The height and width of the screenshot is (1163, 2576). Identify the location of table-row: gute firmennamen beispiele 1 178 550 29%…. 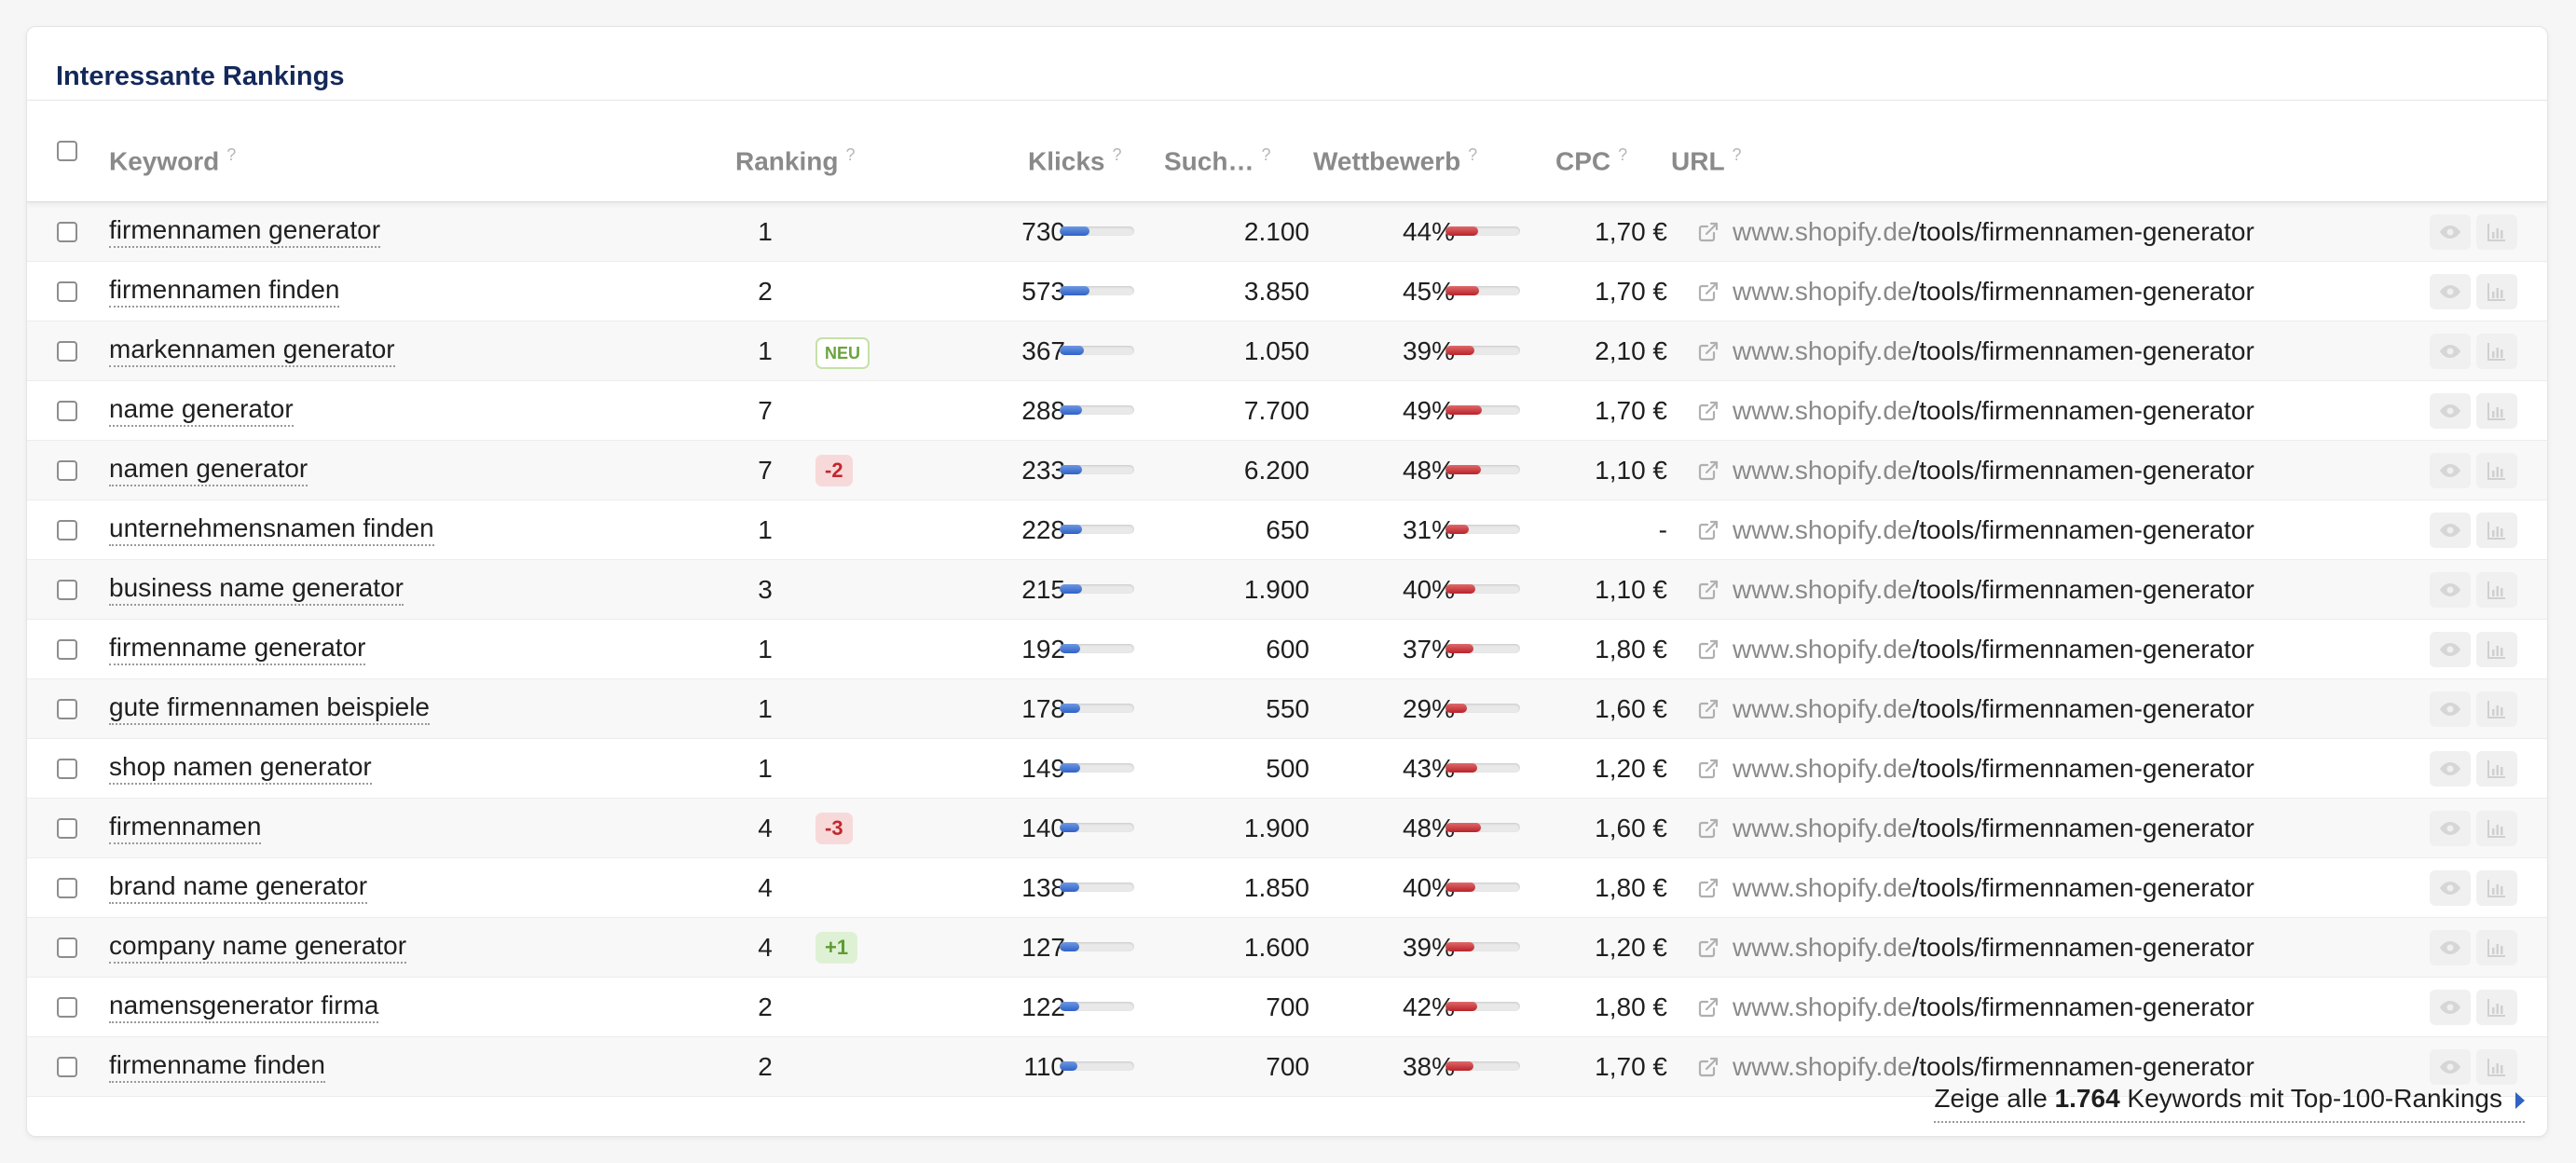
(1287, 709).